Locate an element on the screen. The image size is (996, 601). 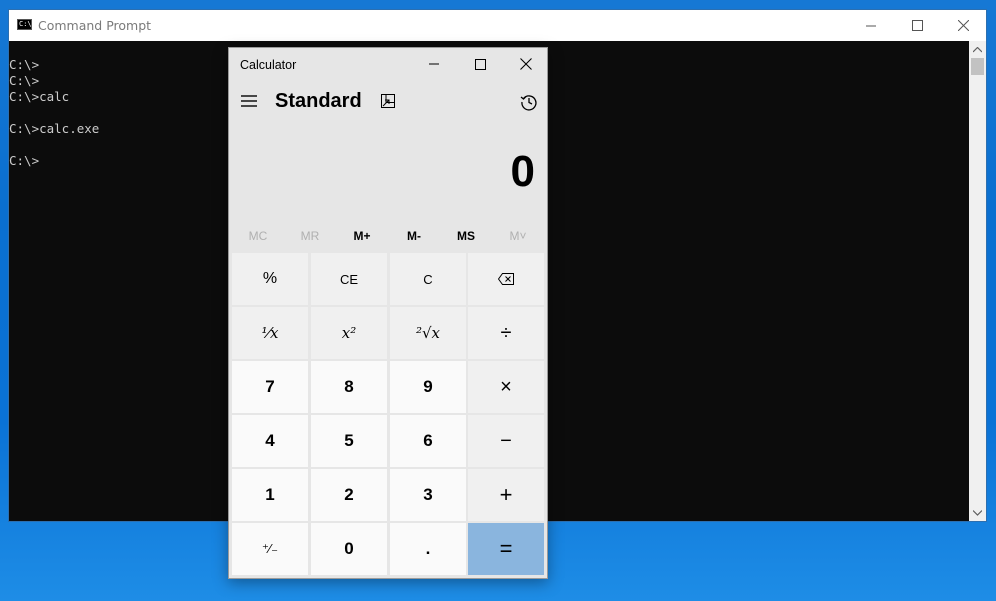
digit-0-button: 0 is located at coordinates (349, 549).